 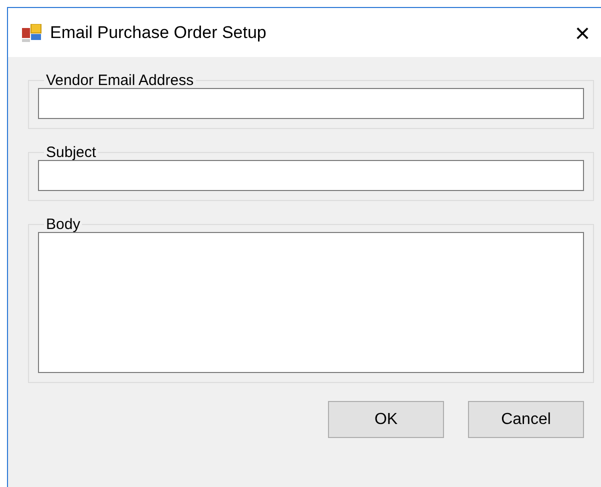 I want to click on group-label: Body, so click(x=63, y=224).